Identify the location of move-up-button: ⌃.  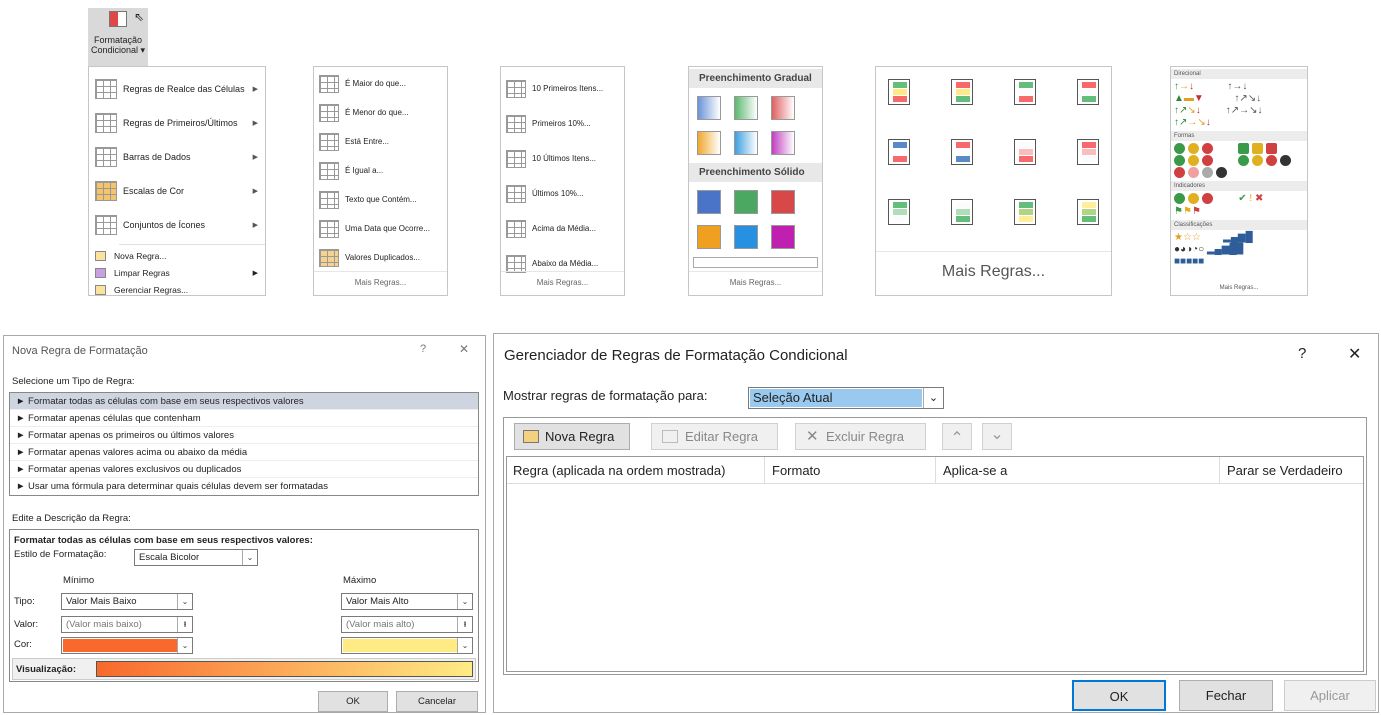
(957, 436).